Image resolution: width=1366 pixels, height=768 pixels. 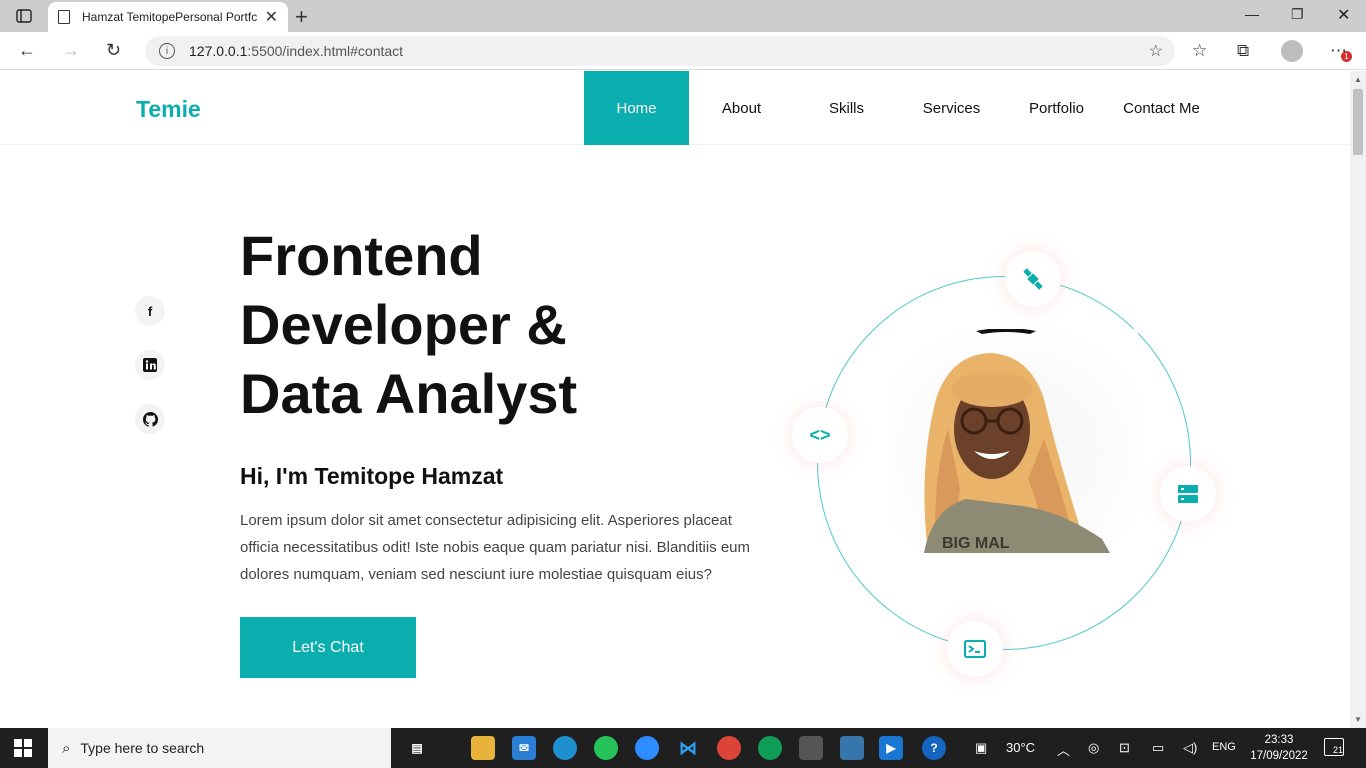 I want to click on profile-photo: BIG MAL, so click(x=1013, y=441).